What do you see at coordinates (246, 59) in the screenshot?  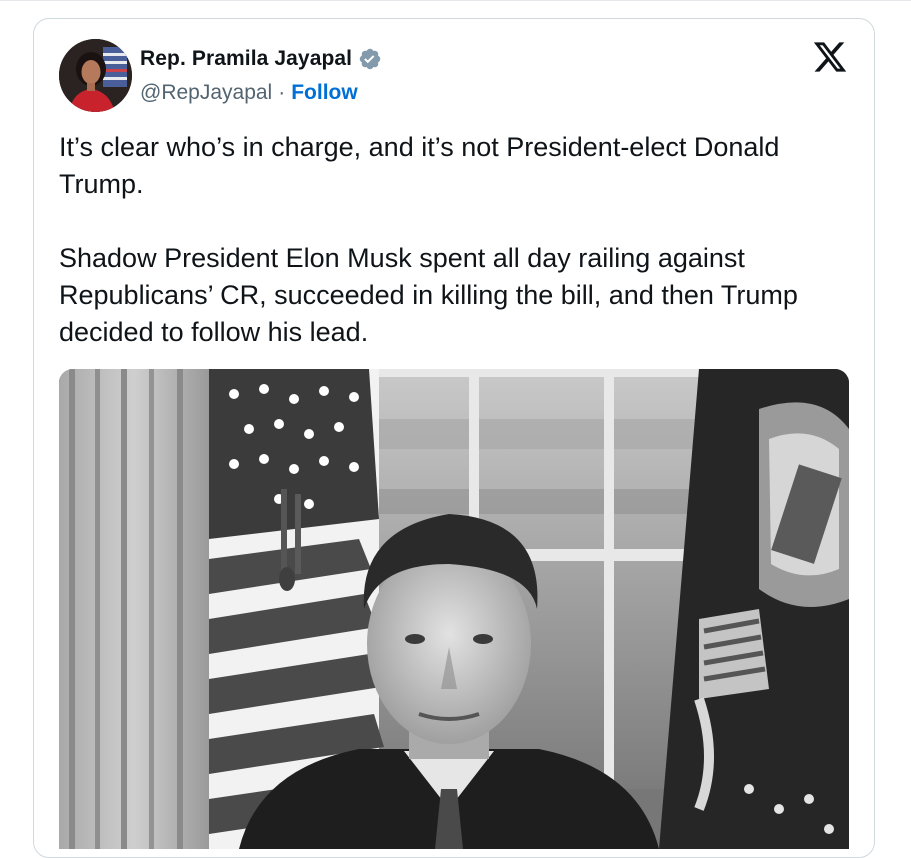 I see `author-display-name: Rep. Pramila Jayapal` at bounding box center [246, 59].